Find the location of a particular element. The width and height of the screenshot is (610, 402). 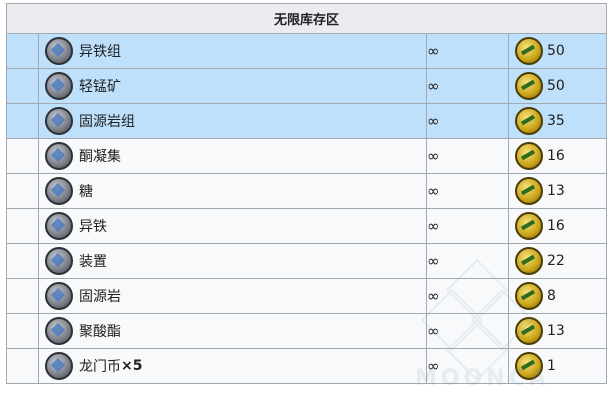

cost-value: 22 is located at coordinates (556, 261).